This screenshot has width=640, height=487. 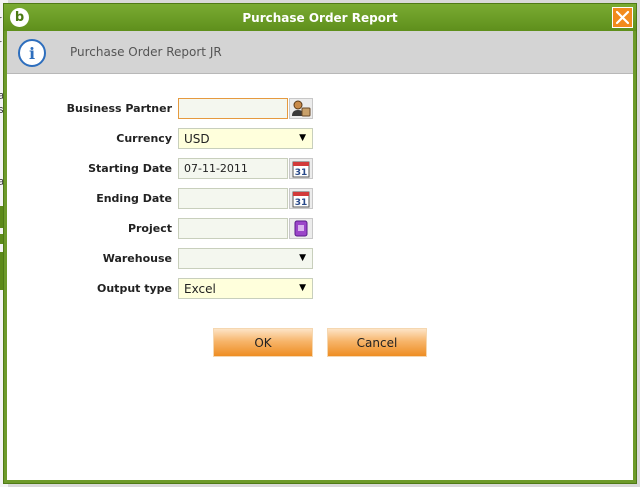 I want to click on ending-date-input, so click(x=233, y=198).